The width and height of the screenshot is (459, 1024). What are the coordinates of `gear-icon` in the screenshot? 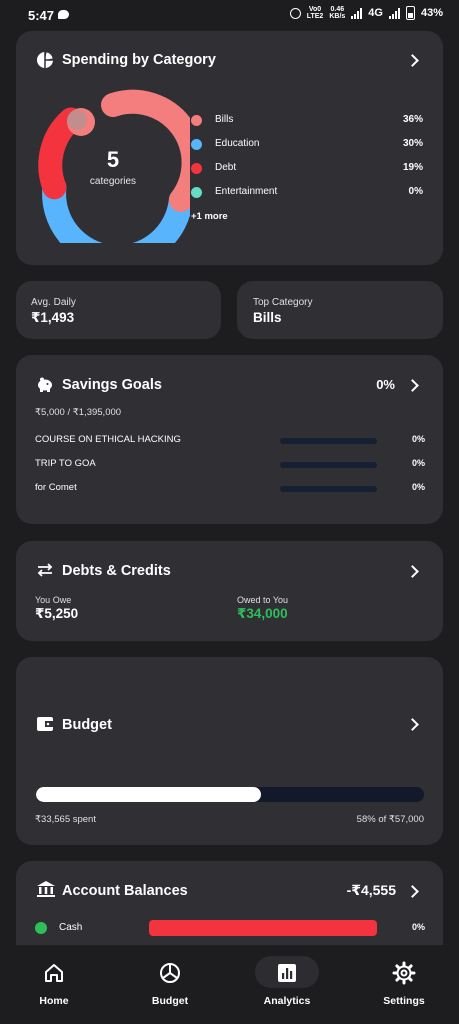 It's located at (404, 973).